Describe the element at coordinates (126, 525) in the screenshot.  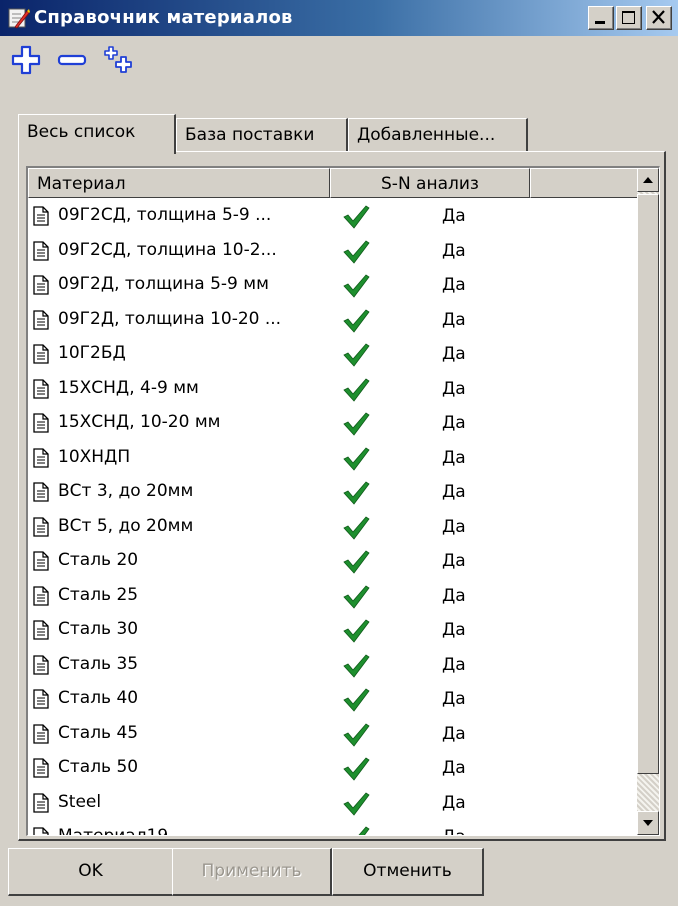
I see `material-name: ВСт 5, до 20мм` at that location.